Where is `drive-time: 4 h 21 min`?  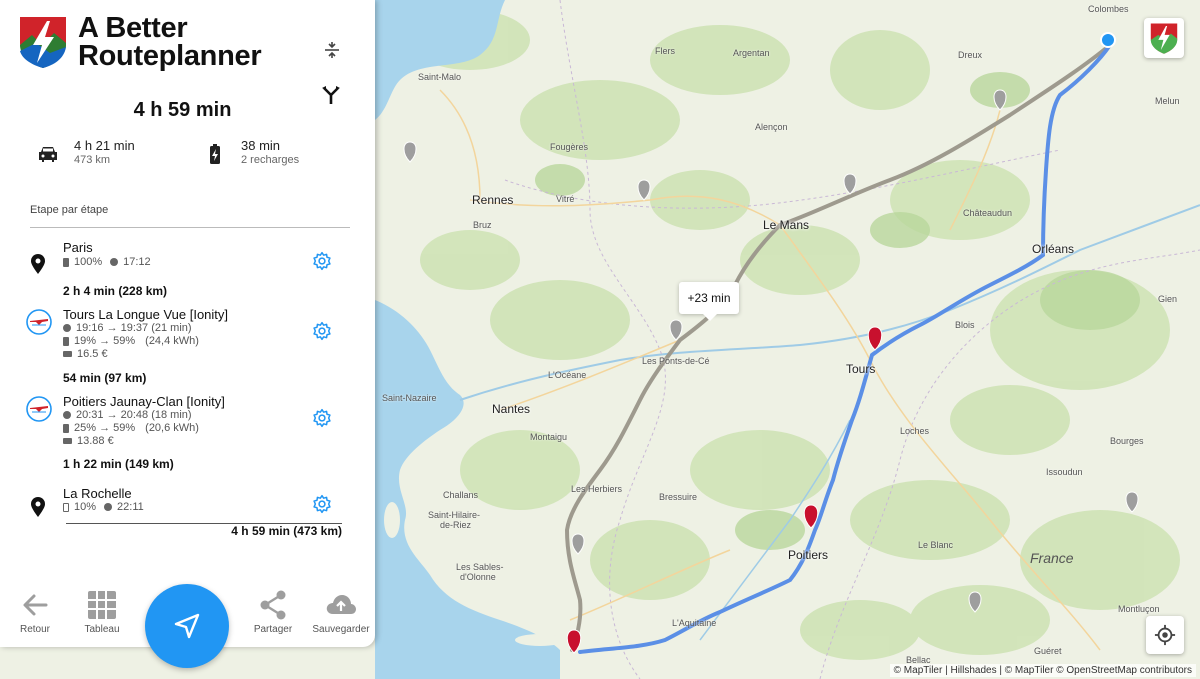
drive-time: 4 h 21 min is located at coordinates (104, 145).